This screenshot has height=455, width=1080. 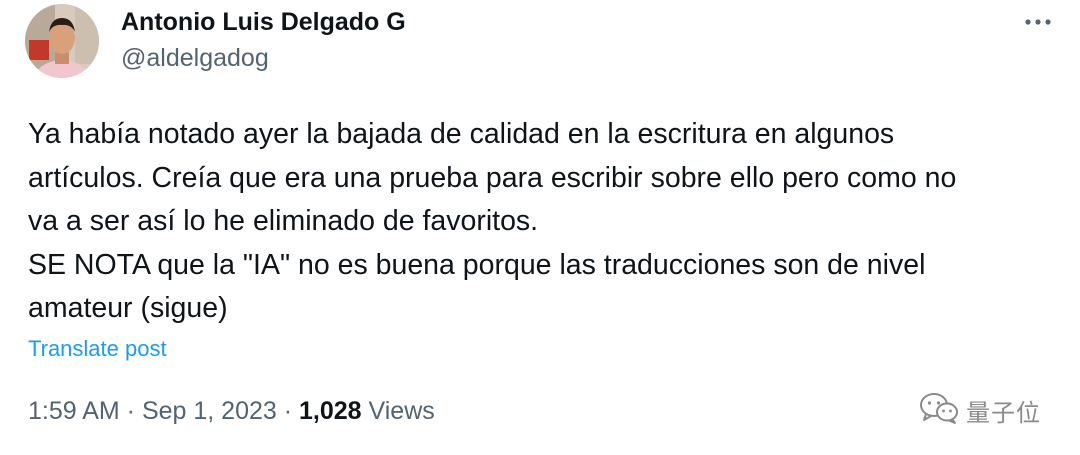 What do you see at coordinates (1003, 412) in the screenshot?
I see `watermark-text: 量子位` at bounding box center [1003, 412].